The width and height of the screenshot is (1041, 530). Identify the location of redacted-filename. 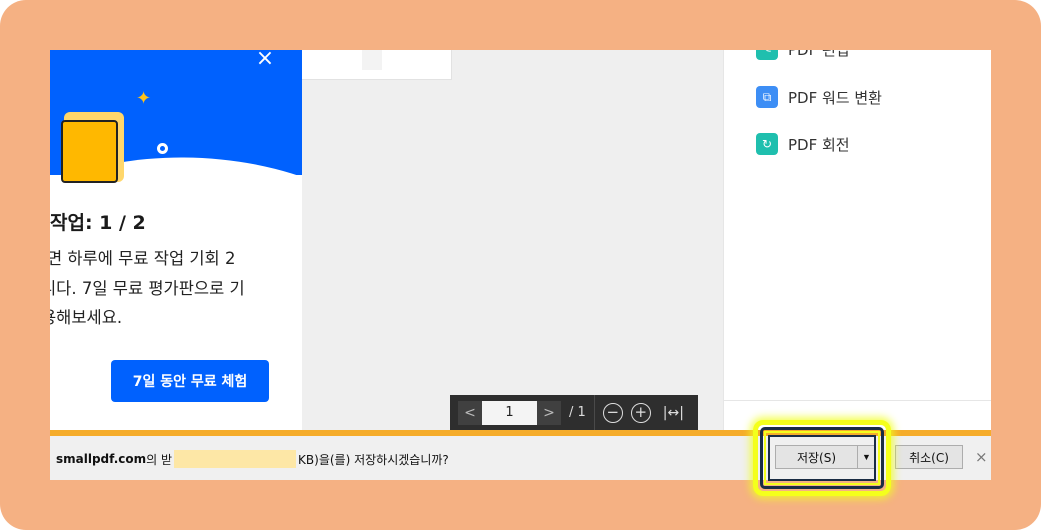
(235, 459).